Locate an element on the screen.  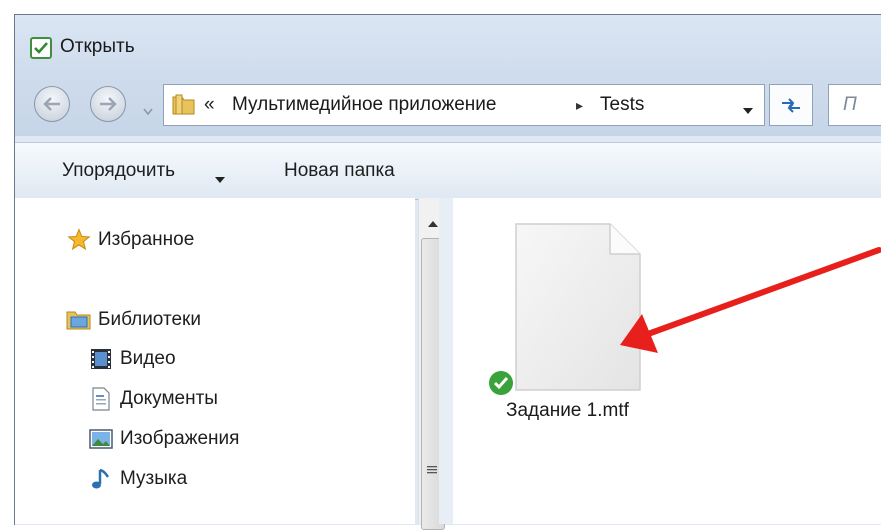
sidebar-item-label: Музыка is located at coordinates (154, 478).